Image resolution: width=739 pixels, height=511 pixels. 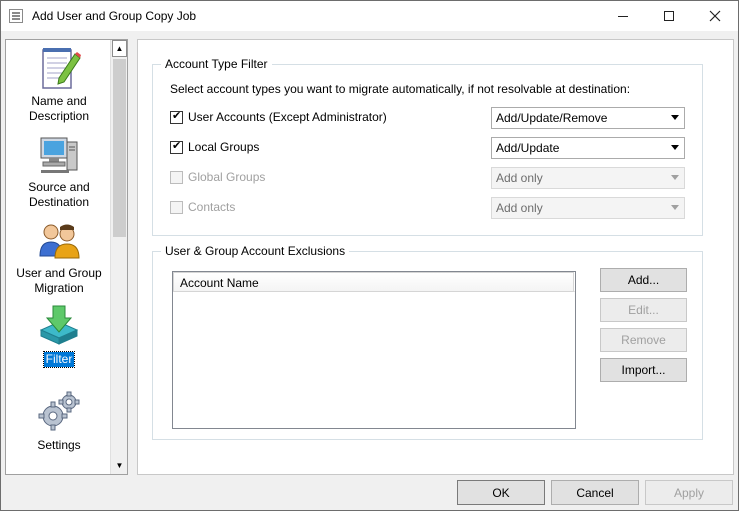 I want to click on user-accounts-checkbox-row: User Accounts (Except Administrator), so click(x=278, y=116).